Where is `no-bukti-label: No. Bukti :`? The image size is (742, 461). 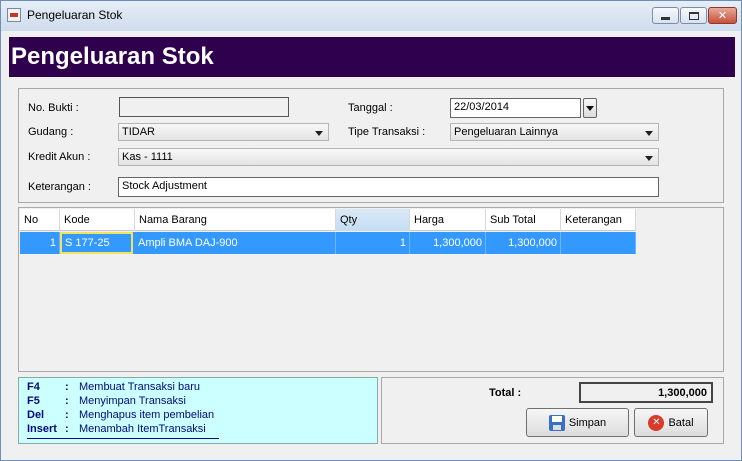
no-bukti-label: No. Bukti : is located at coordinates (53, 108).